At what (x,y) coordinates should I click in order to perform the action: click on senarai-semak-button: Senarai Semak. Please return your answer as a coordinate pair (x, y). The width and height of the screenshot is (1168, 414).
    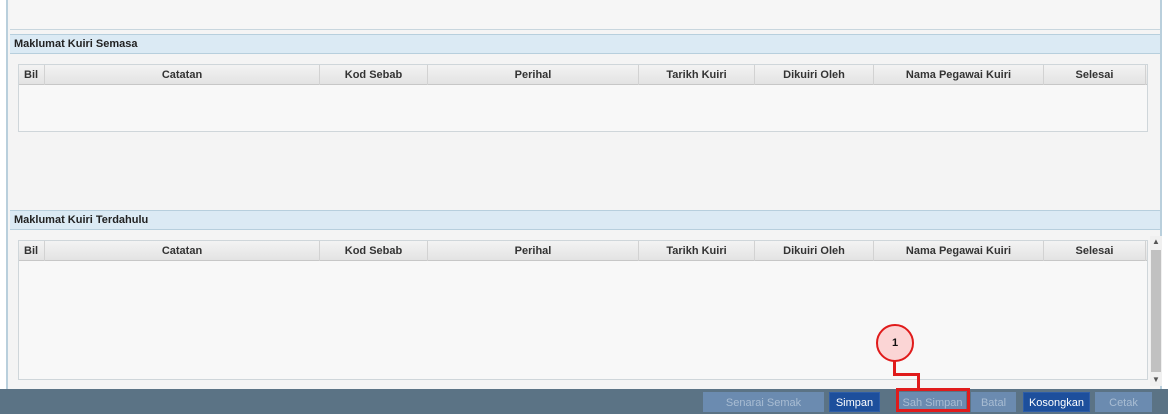
    Looking at the image, I should click on (763, 402).